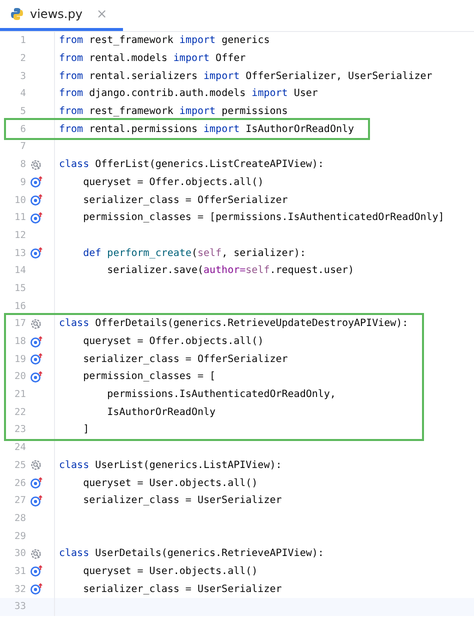  Describe the element at coordinates (20, 306) in the screenshot. I see `line-number: 16` at that location.